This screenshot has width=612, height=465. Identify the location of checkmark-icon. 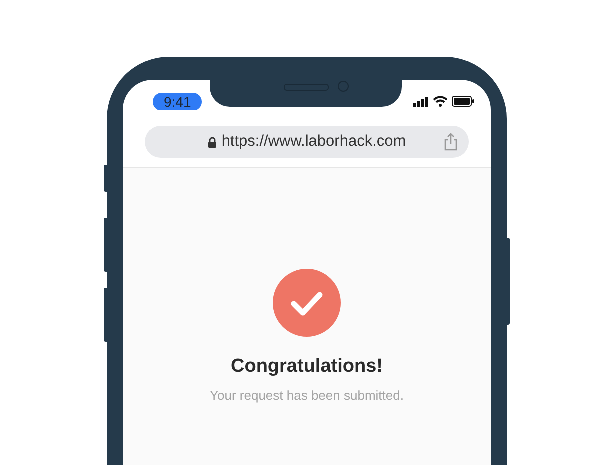
(307, 303).